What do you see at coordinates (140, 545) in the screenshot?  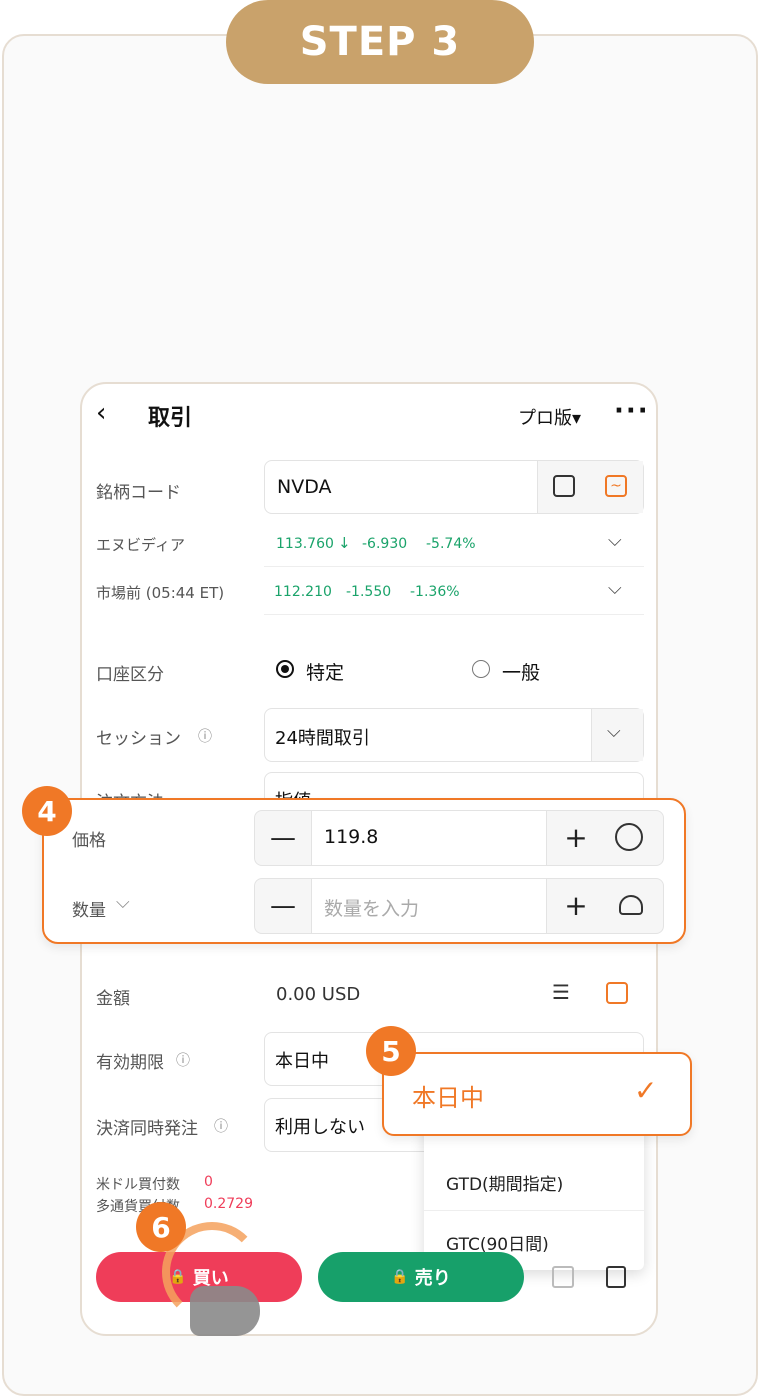 I see `stock-name: エヌビディア` at bounding box center [140, 545].